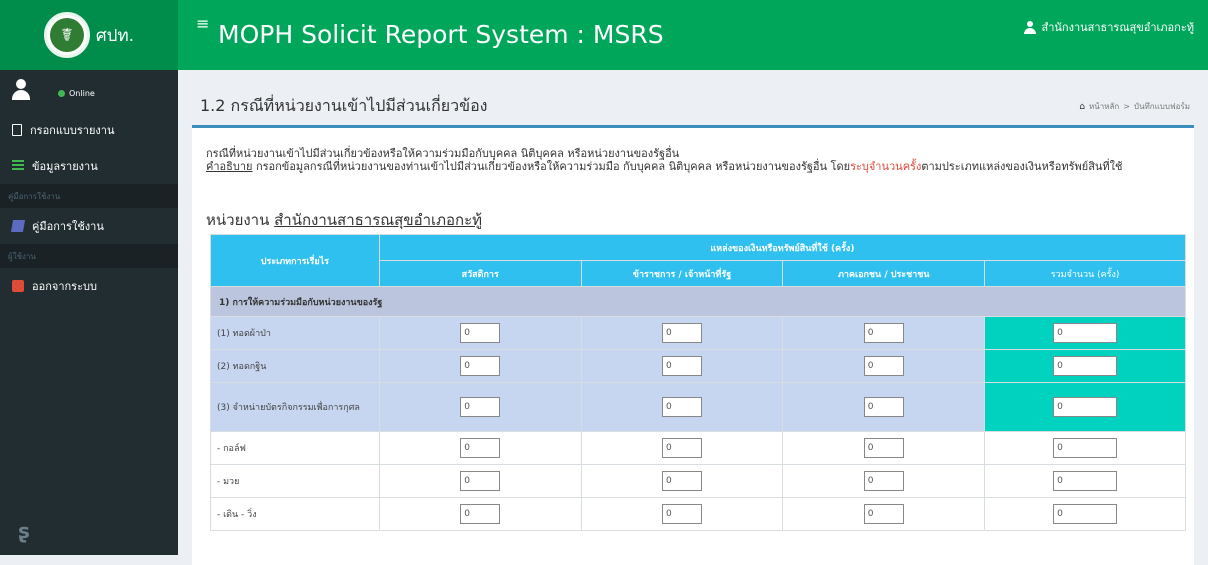  I want to click on sidebar-item-label: คู่มือการใช้งาน, so click(68, 226).